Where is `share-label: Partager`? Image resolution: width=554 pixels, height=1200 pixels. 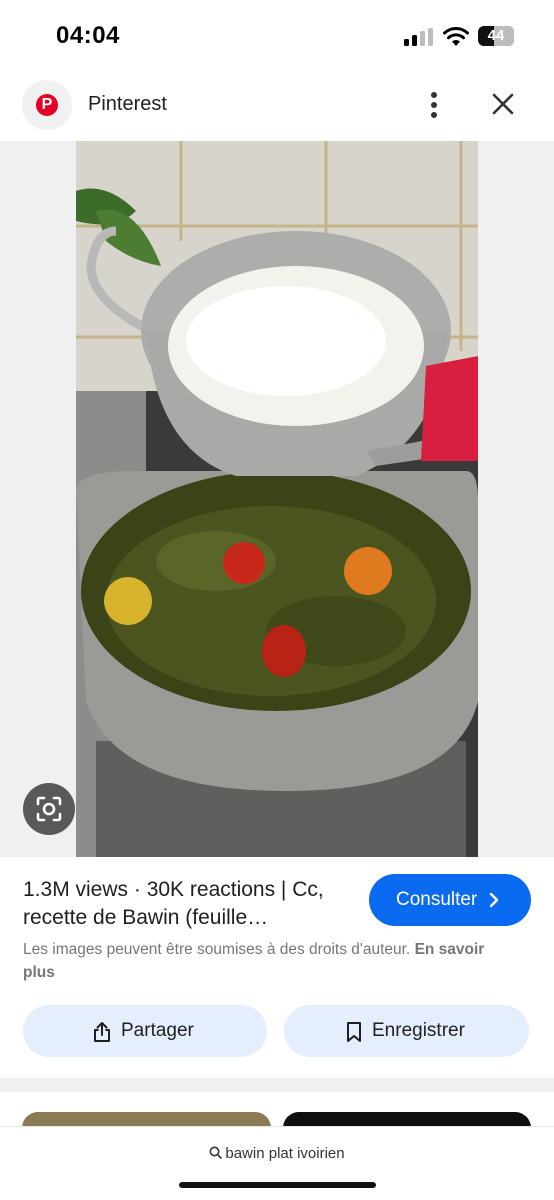 share-label: Partager is located at coordinates (157, 1030).